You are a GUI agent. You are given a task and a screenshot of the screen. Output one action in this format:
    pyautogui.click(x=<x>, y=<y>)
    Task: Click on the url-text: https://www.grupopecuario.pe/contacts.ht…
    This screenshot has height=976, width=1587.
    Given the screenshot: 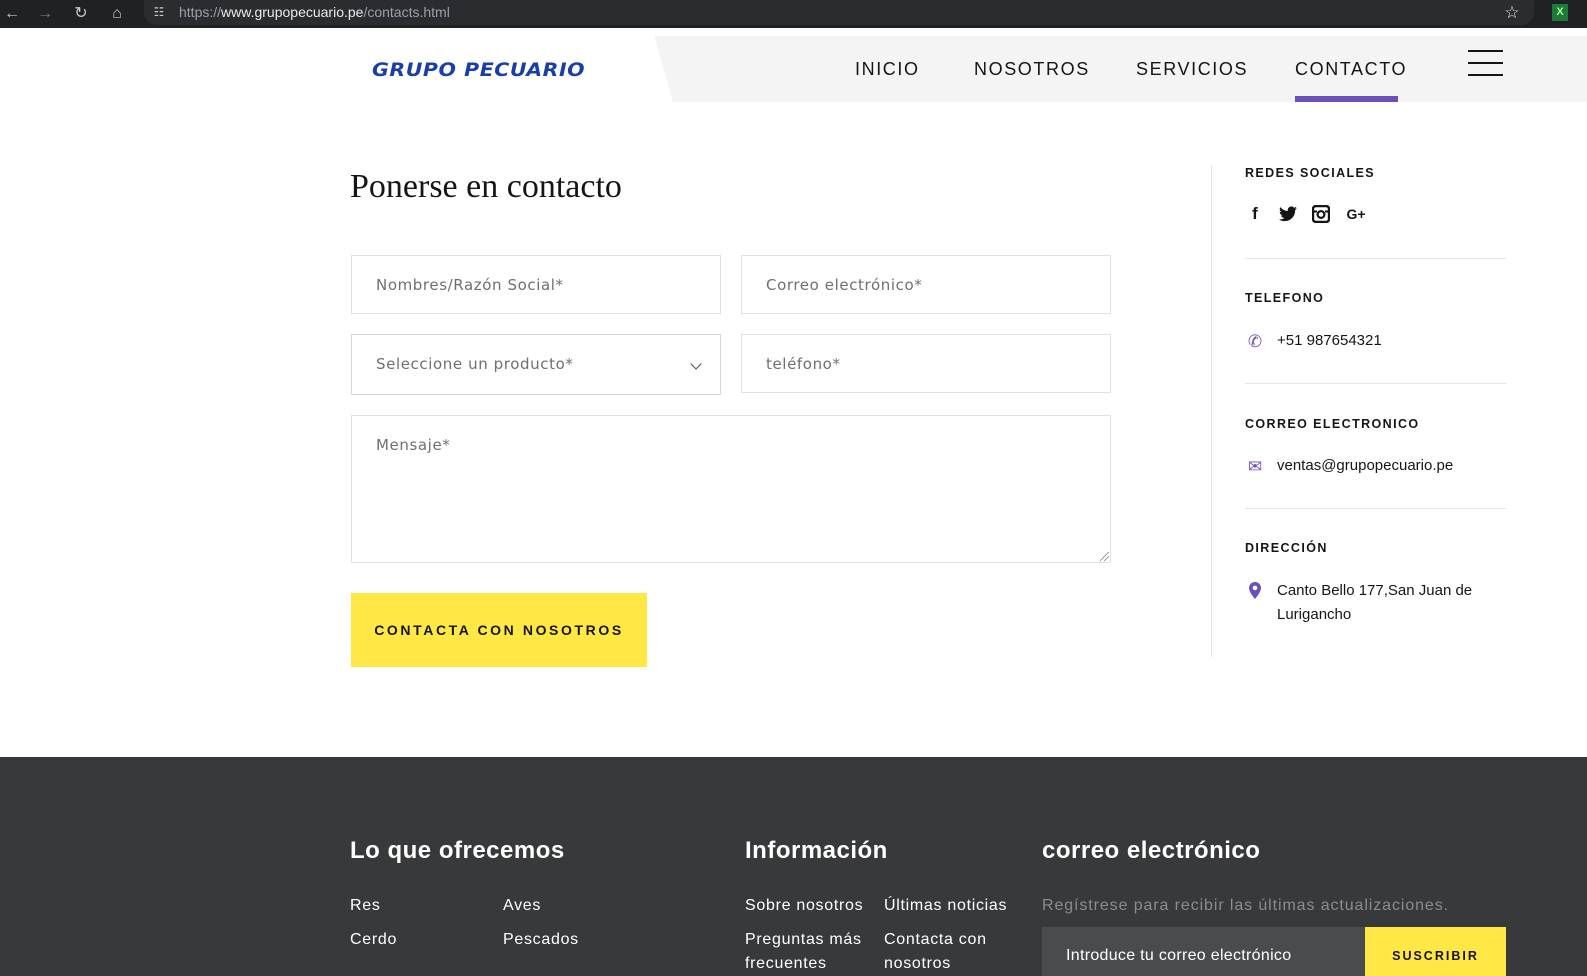 What is the action you would take?
    pyautogui.click(x=314, y=12)
    